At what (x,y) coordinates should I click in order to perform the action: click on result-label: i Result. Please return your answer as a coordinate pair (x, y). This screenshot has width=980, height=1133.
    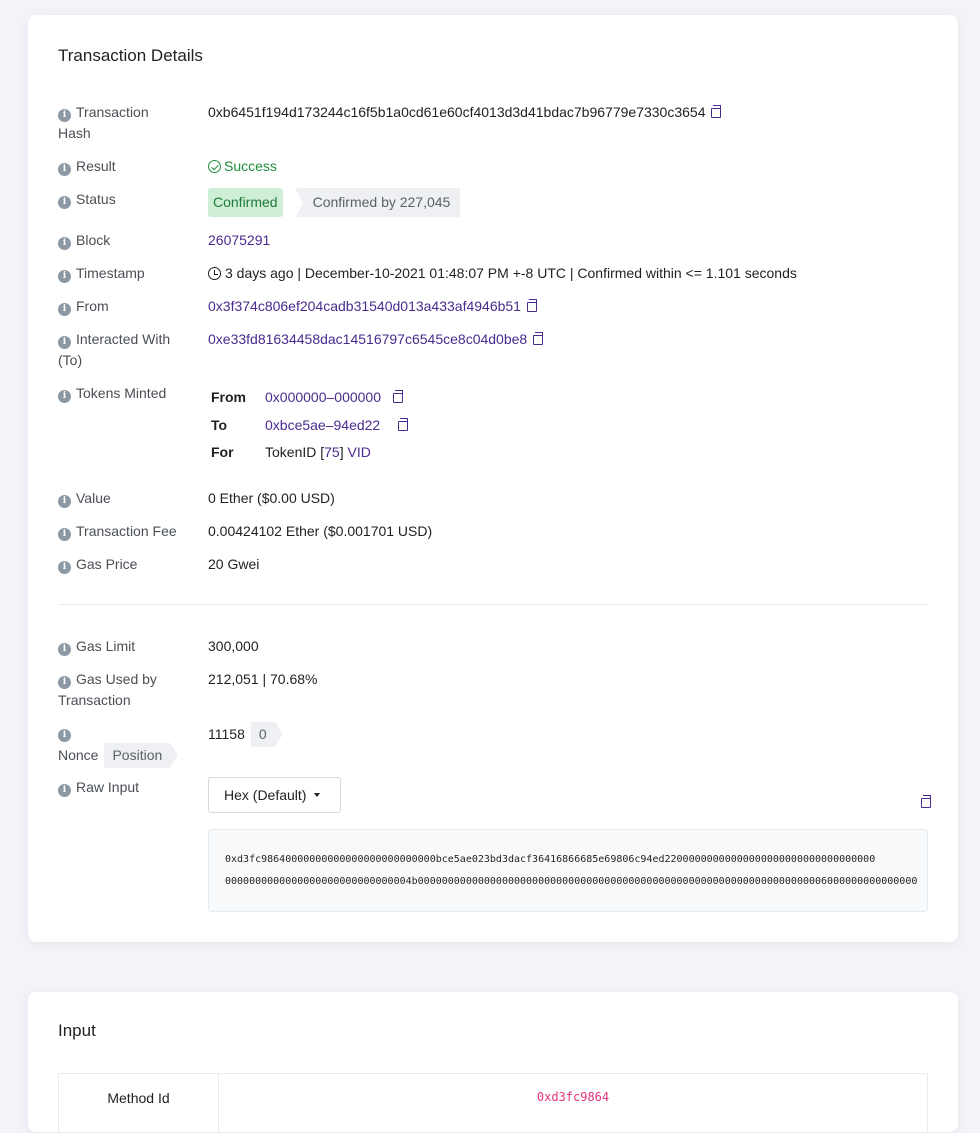
    Looking at the image, I should click on (128, 166).